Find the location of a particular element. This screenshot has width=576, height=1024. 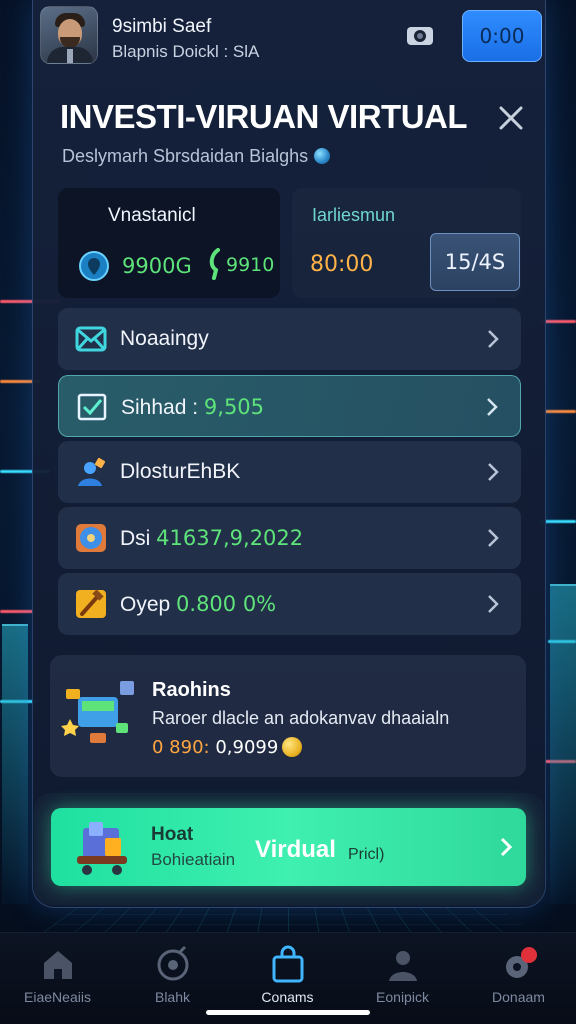

page-subtitle: Deslymarh Sbrsdaidan Bialghs is located at coordinates (196, 156).